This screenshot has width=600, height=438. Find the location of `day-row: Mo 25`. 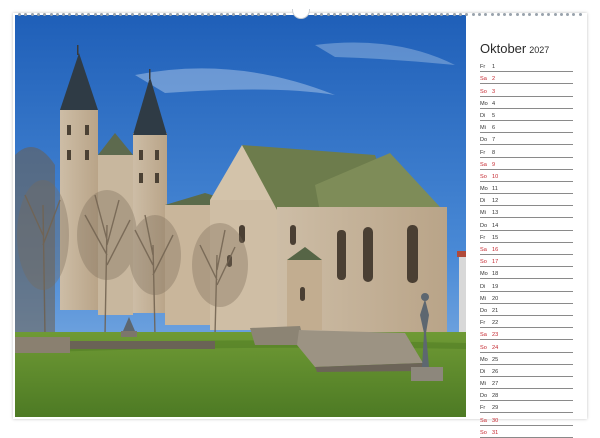

day-row: Mo 25 is located at coordinates (526, 359).